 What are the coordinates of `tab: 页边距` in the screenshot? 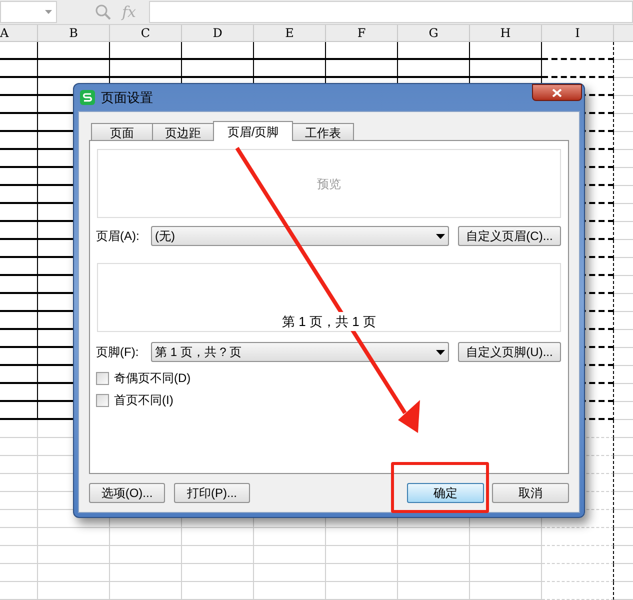 It's located at (183, 131).